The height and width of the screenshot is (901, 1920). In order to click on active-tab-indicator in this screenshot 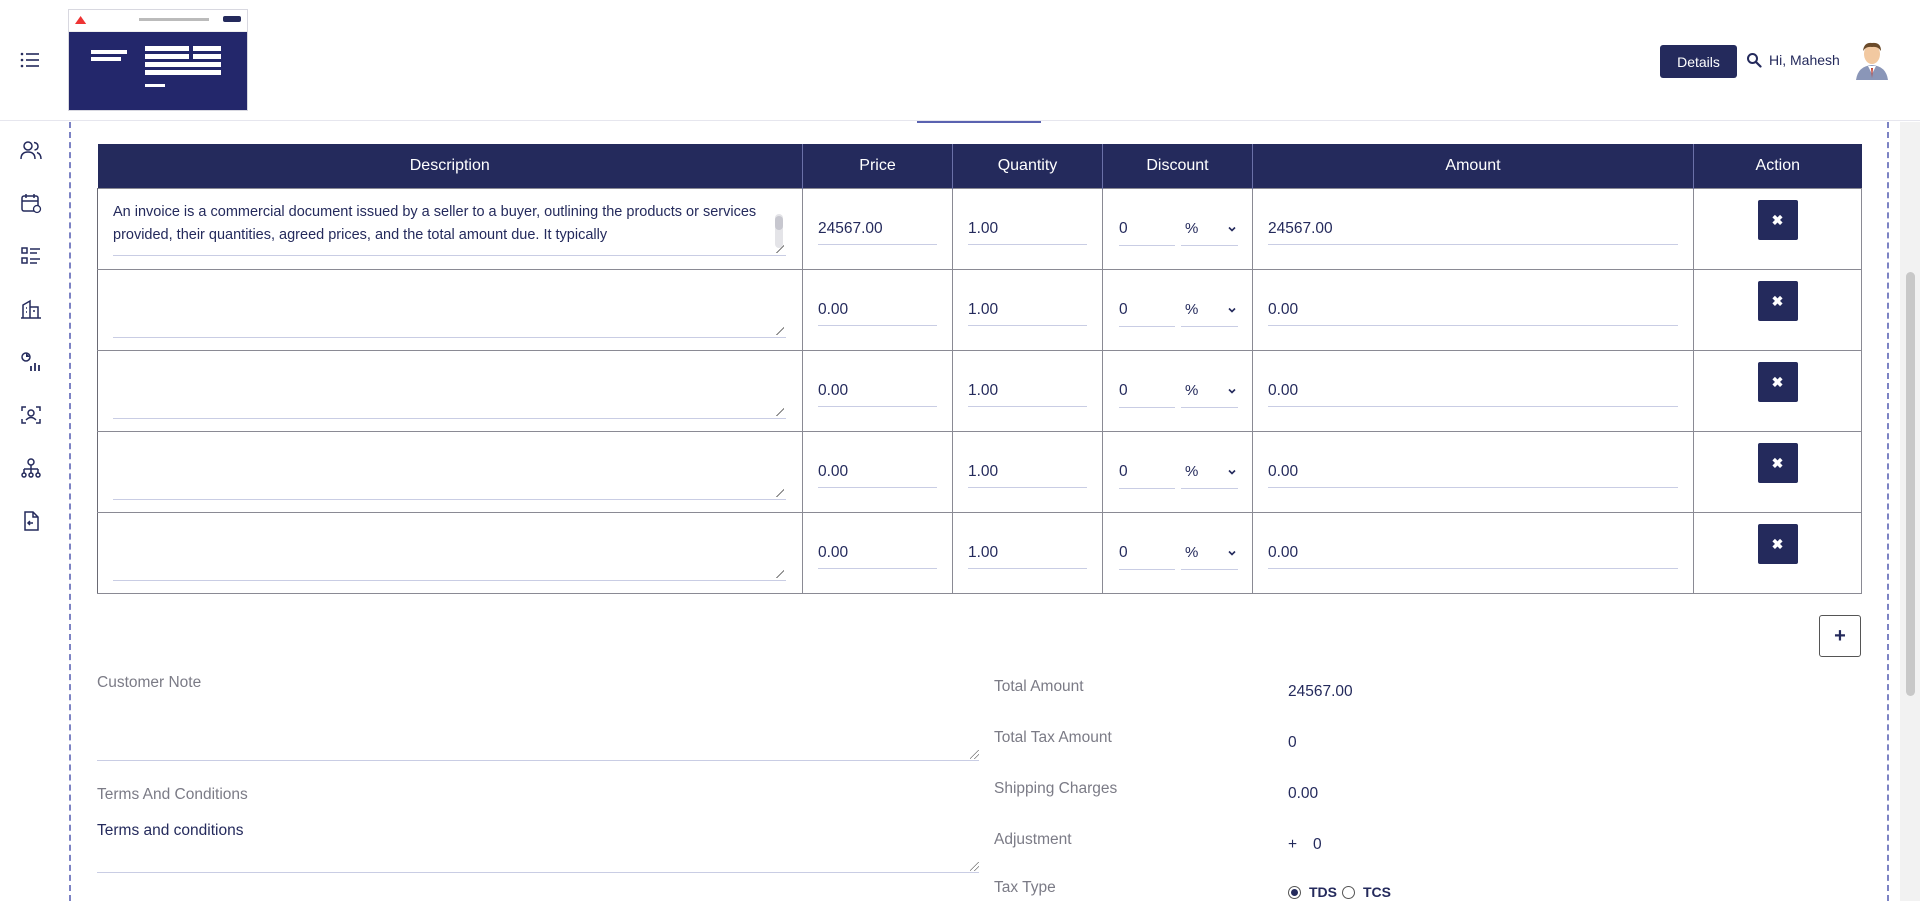, I will do `click(979, 122)`.